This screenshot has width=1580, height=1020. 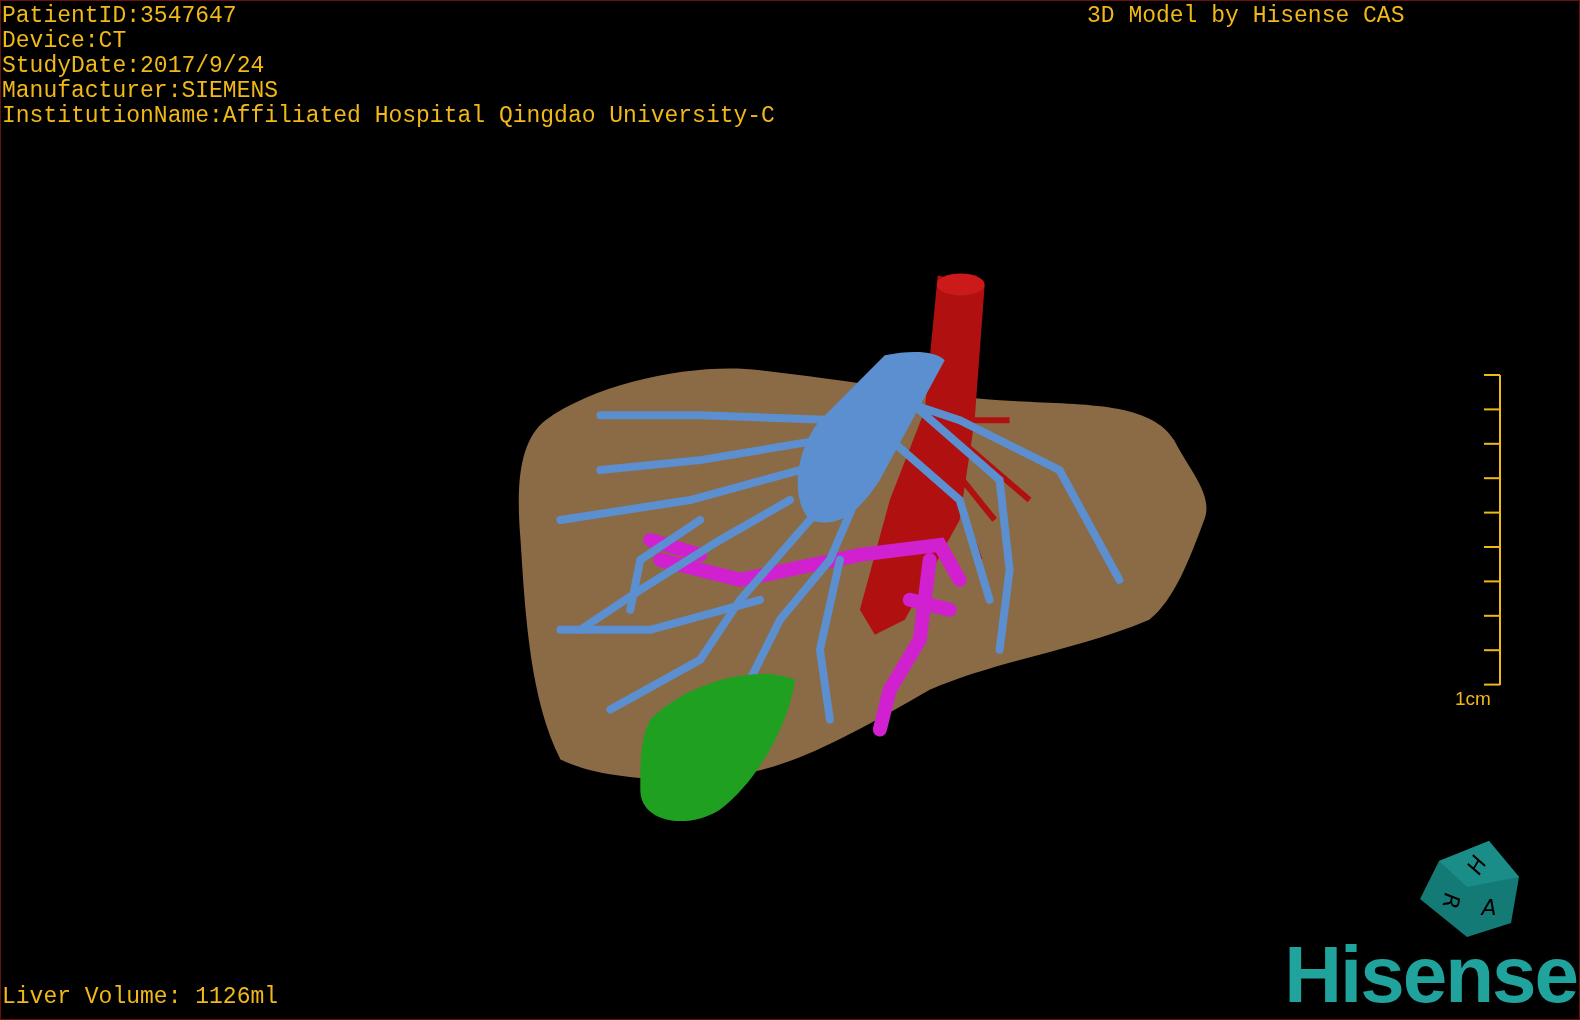 I want to click on metadata-text: Device:CT, so click(x=65, y=41).